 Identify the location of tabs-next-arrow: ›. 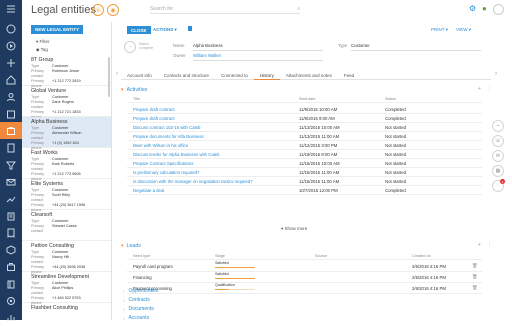
(496, 74).